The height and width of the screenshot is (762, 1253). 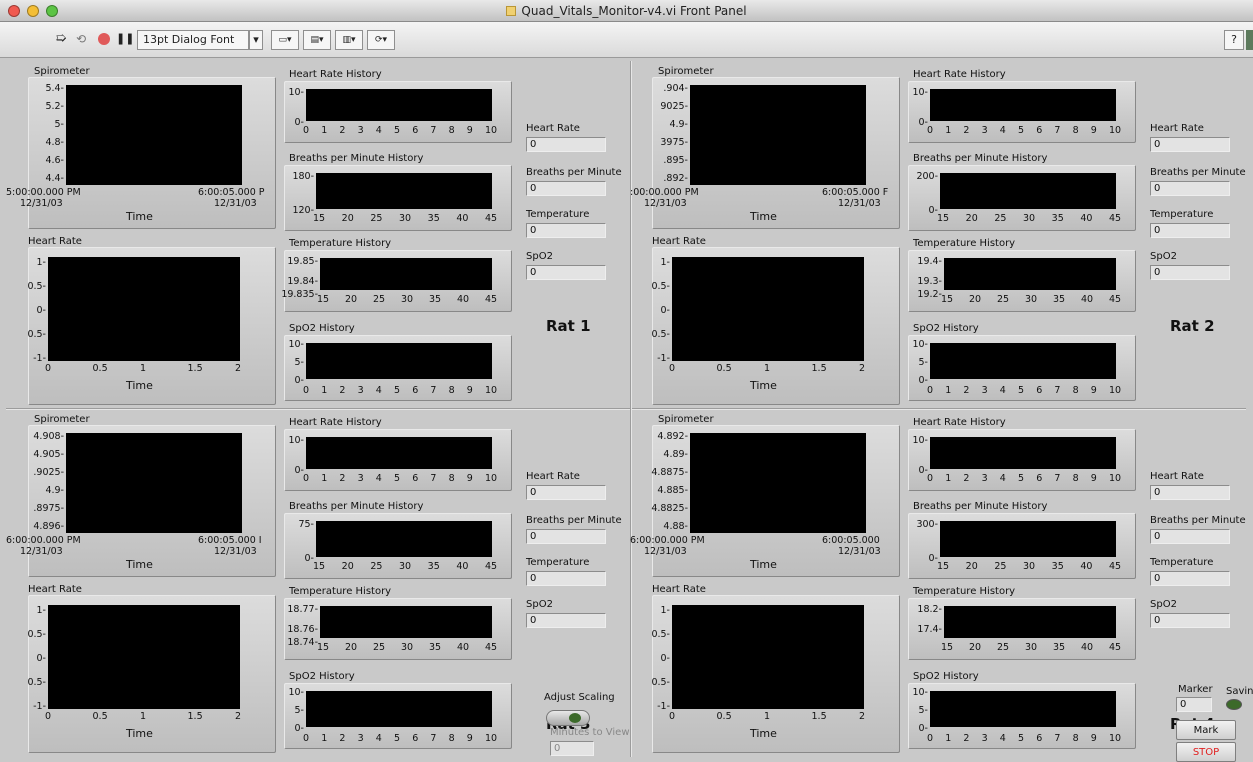 I want to click on x-tick-label: 15, so click(x=323, y=299).